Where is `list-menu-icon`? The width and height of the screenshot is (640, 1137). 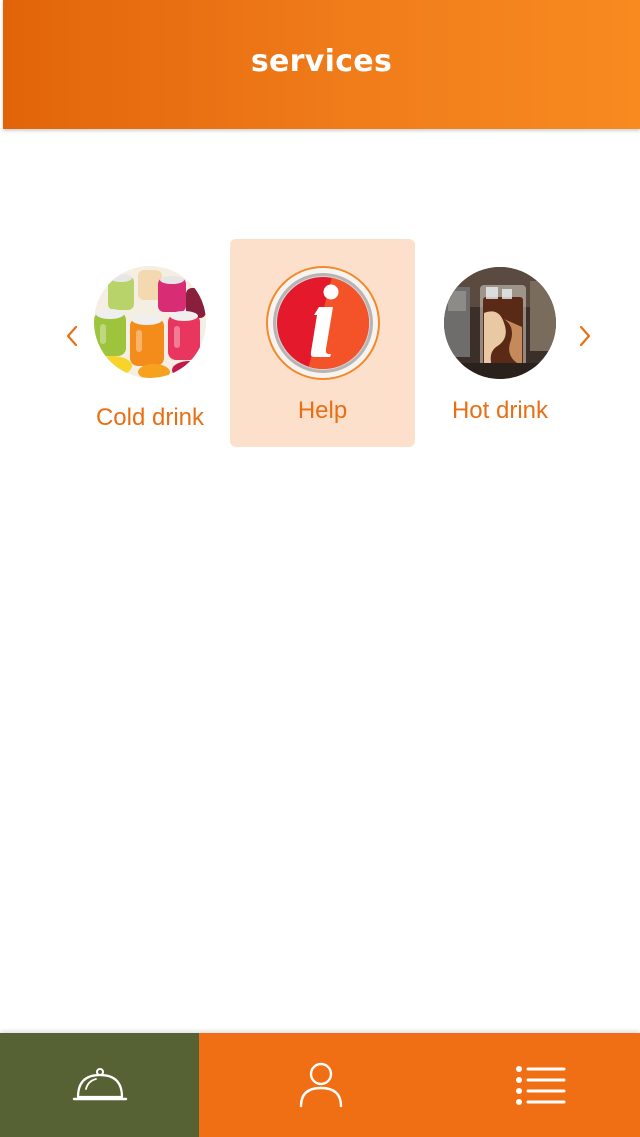
list-menu-icon is located at coordinates (541, 1085).